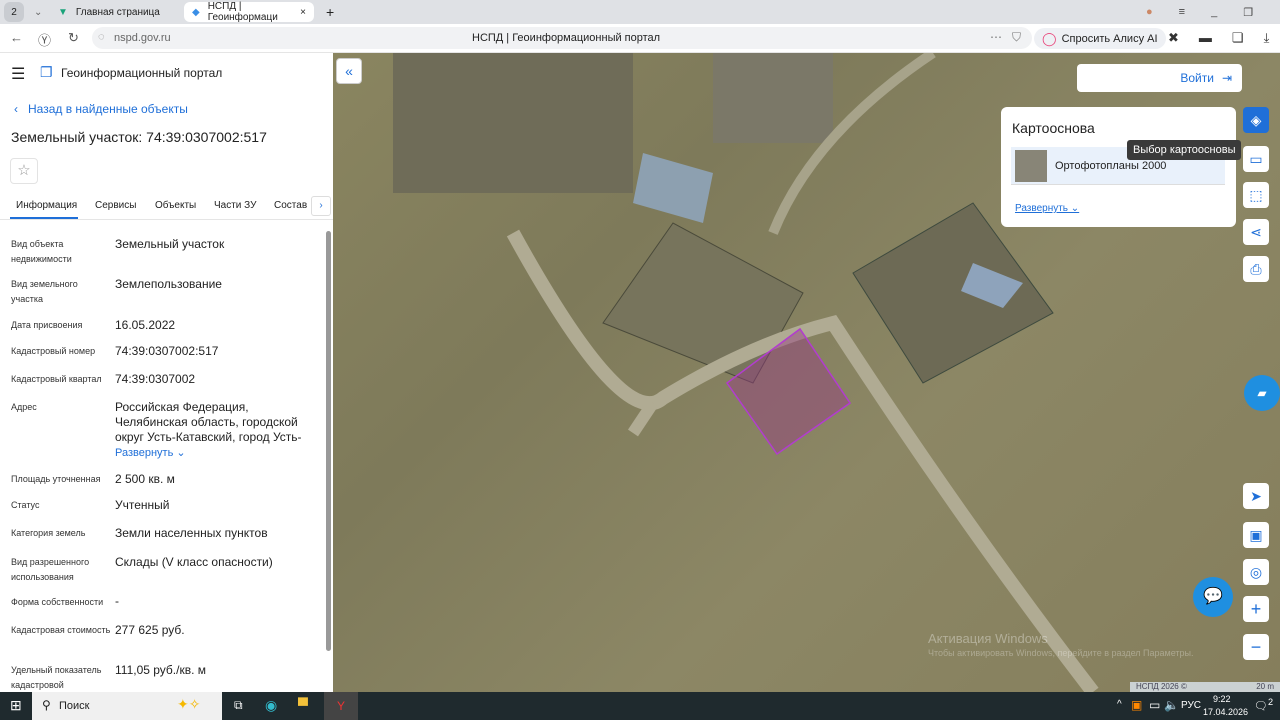  I want to click on extension-icon: ●, so click(1149, 12).